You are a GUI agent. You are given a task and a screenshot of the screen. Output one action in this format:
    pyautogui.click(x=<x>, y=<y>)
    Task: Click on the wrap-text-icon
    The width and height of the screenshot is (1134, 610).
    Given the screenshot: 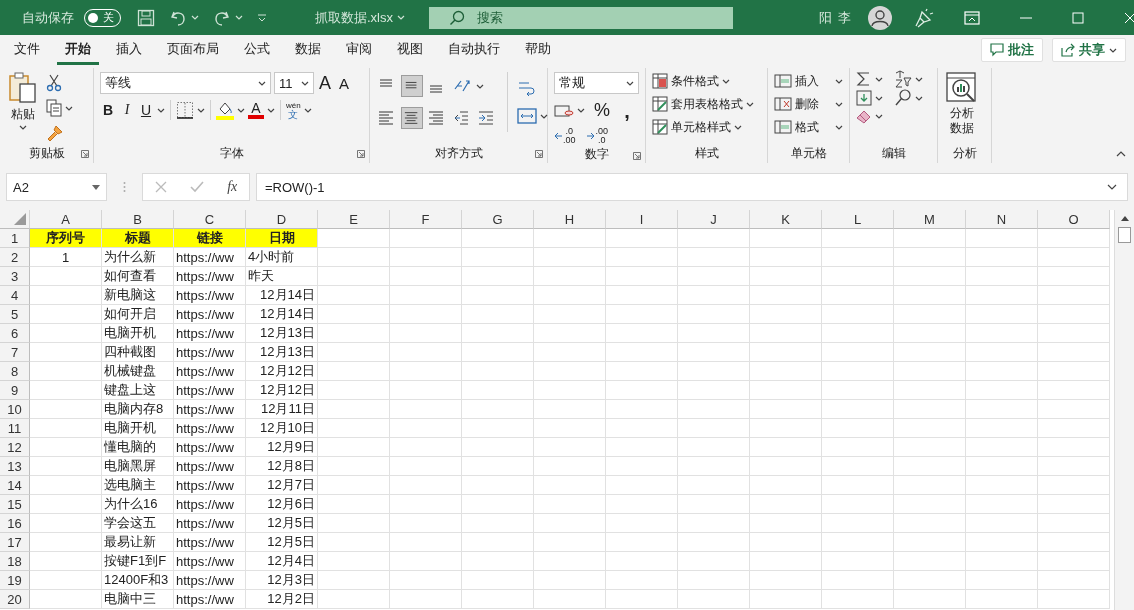 What is the action you would take?
    pyautogui.click(x=526, y=88)
    